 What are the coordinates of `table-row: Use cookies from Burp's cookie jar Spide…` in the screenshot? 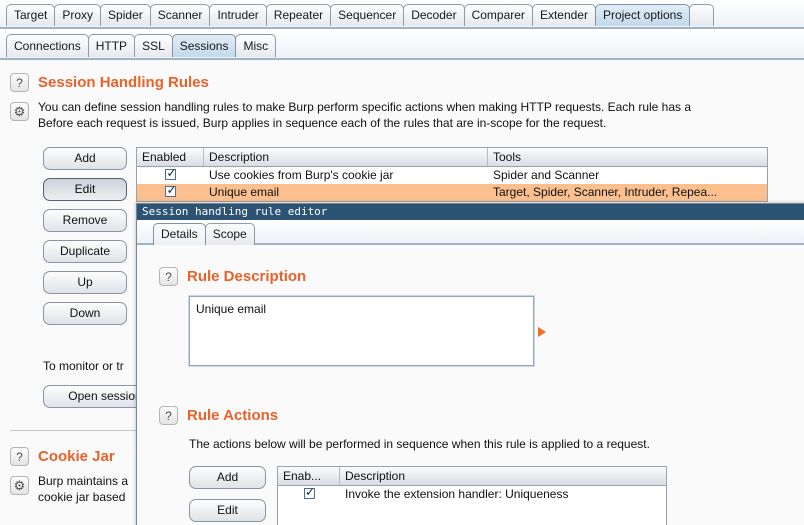 It's located at (452, 175).